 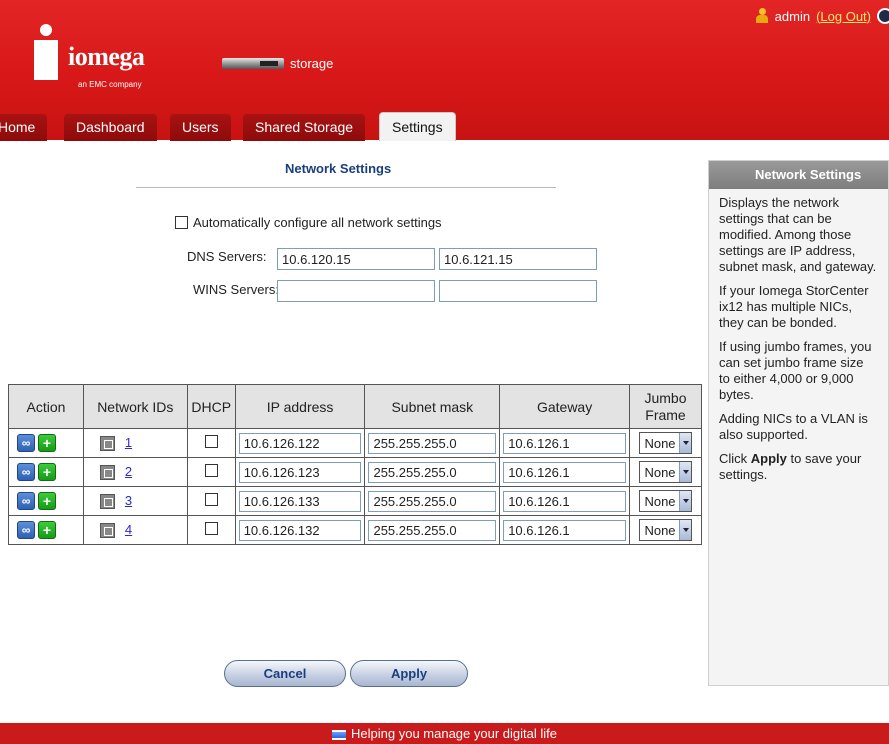 I want to click on dns-server-1-input, so click(x=356, y=259).